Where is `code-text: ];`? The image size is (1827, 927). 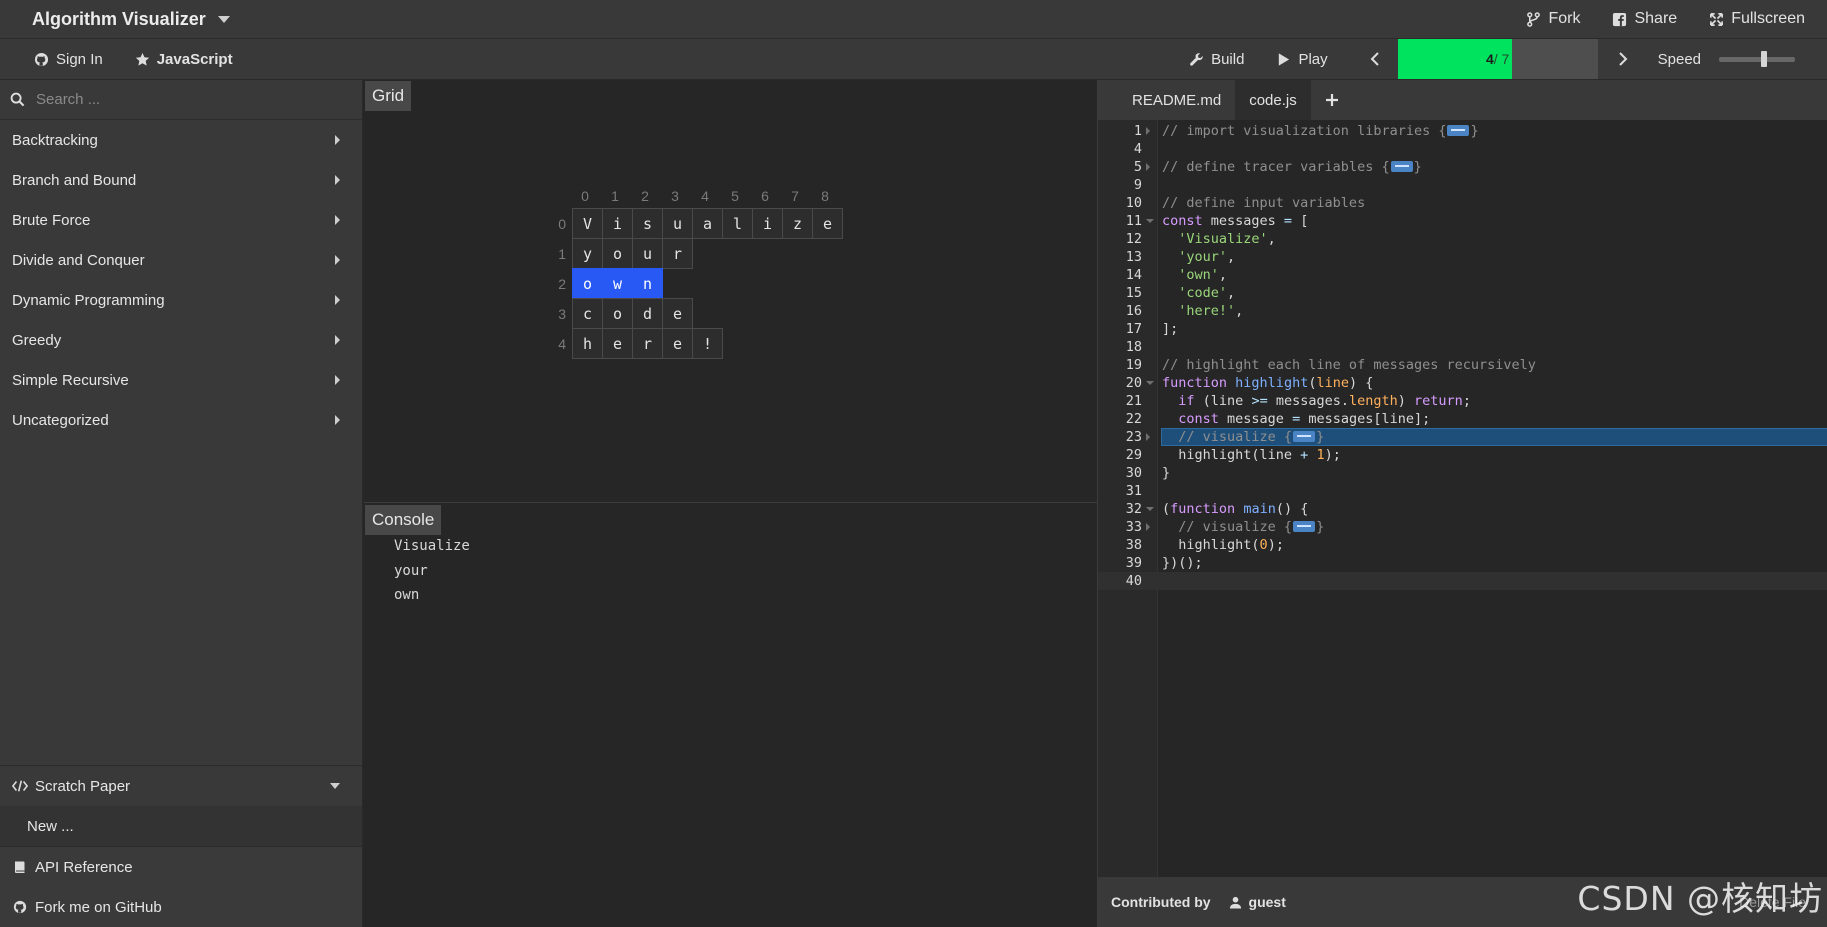 code-text: ]; is located at coordinates (1170, 329).